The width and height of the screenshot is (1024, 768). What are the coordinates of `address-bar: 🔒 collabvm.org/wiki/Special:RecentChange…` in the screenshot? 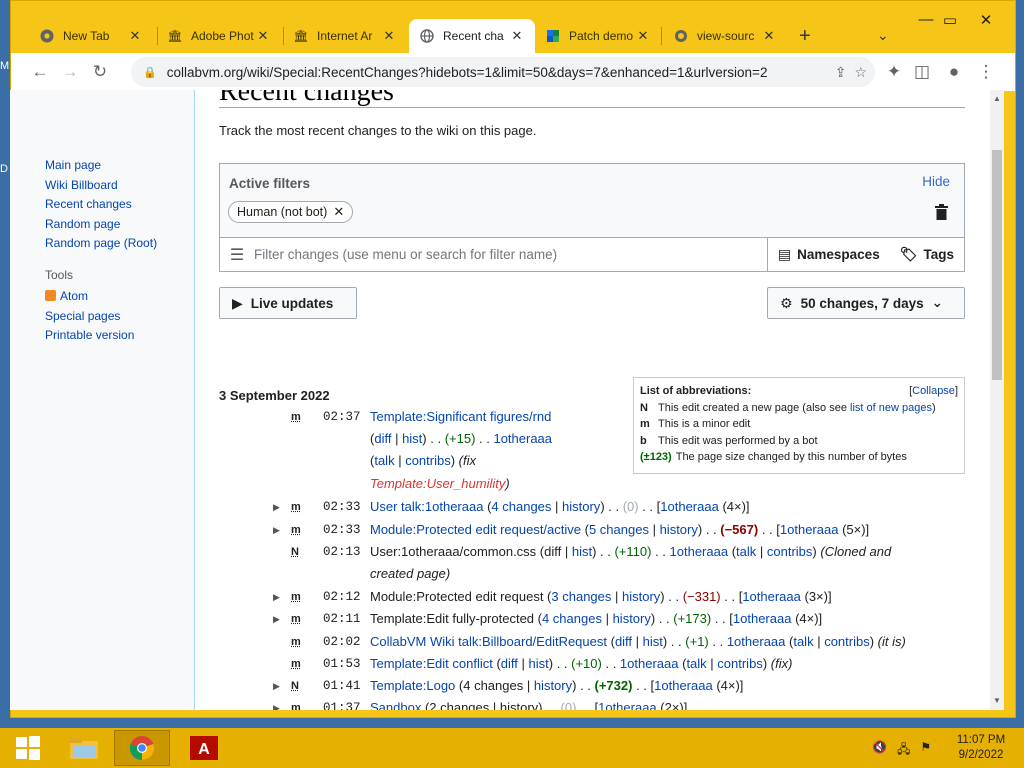 It's located at (503, 72).